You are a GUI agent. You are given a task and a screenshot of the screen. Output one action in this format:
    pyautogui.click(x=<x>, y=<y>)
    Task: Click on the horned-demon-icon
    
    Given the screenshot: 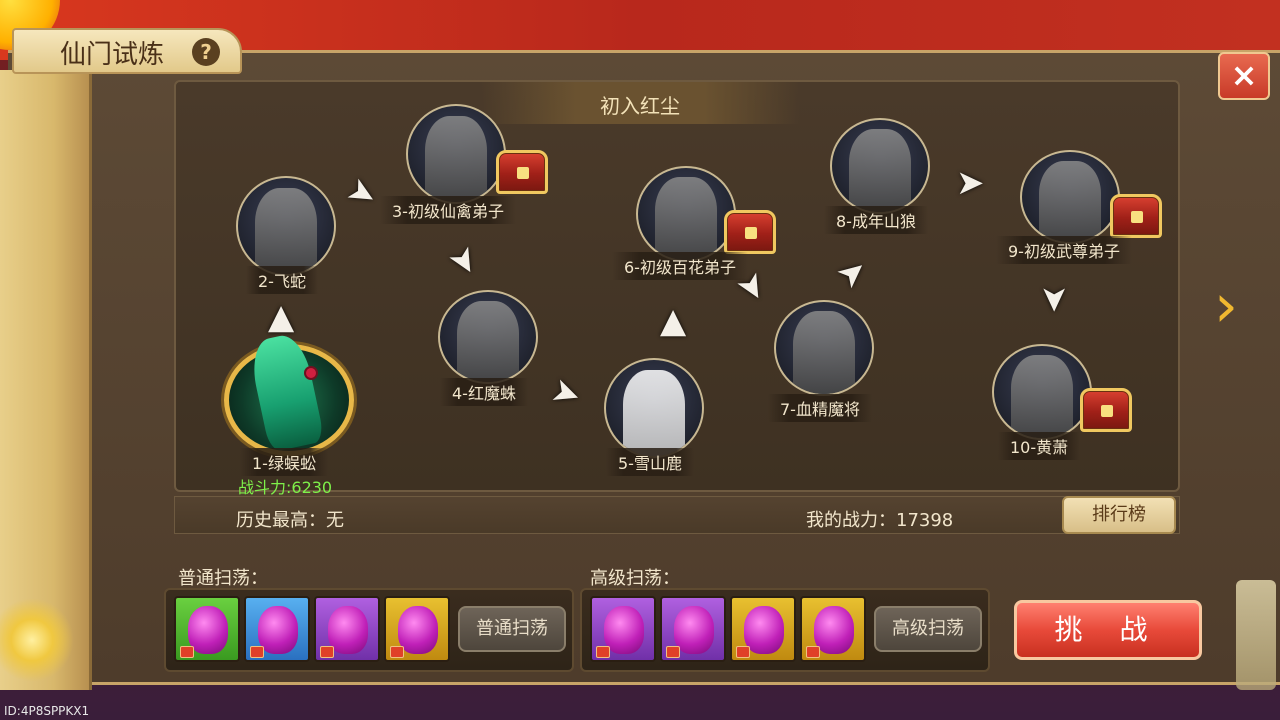 What is the action you would take?
    pyautogui.click(x=1042, y=396)
    